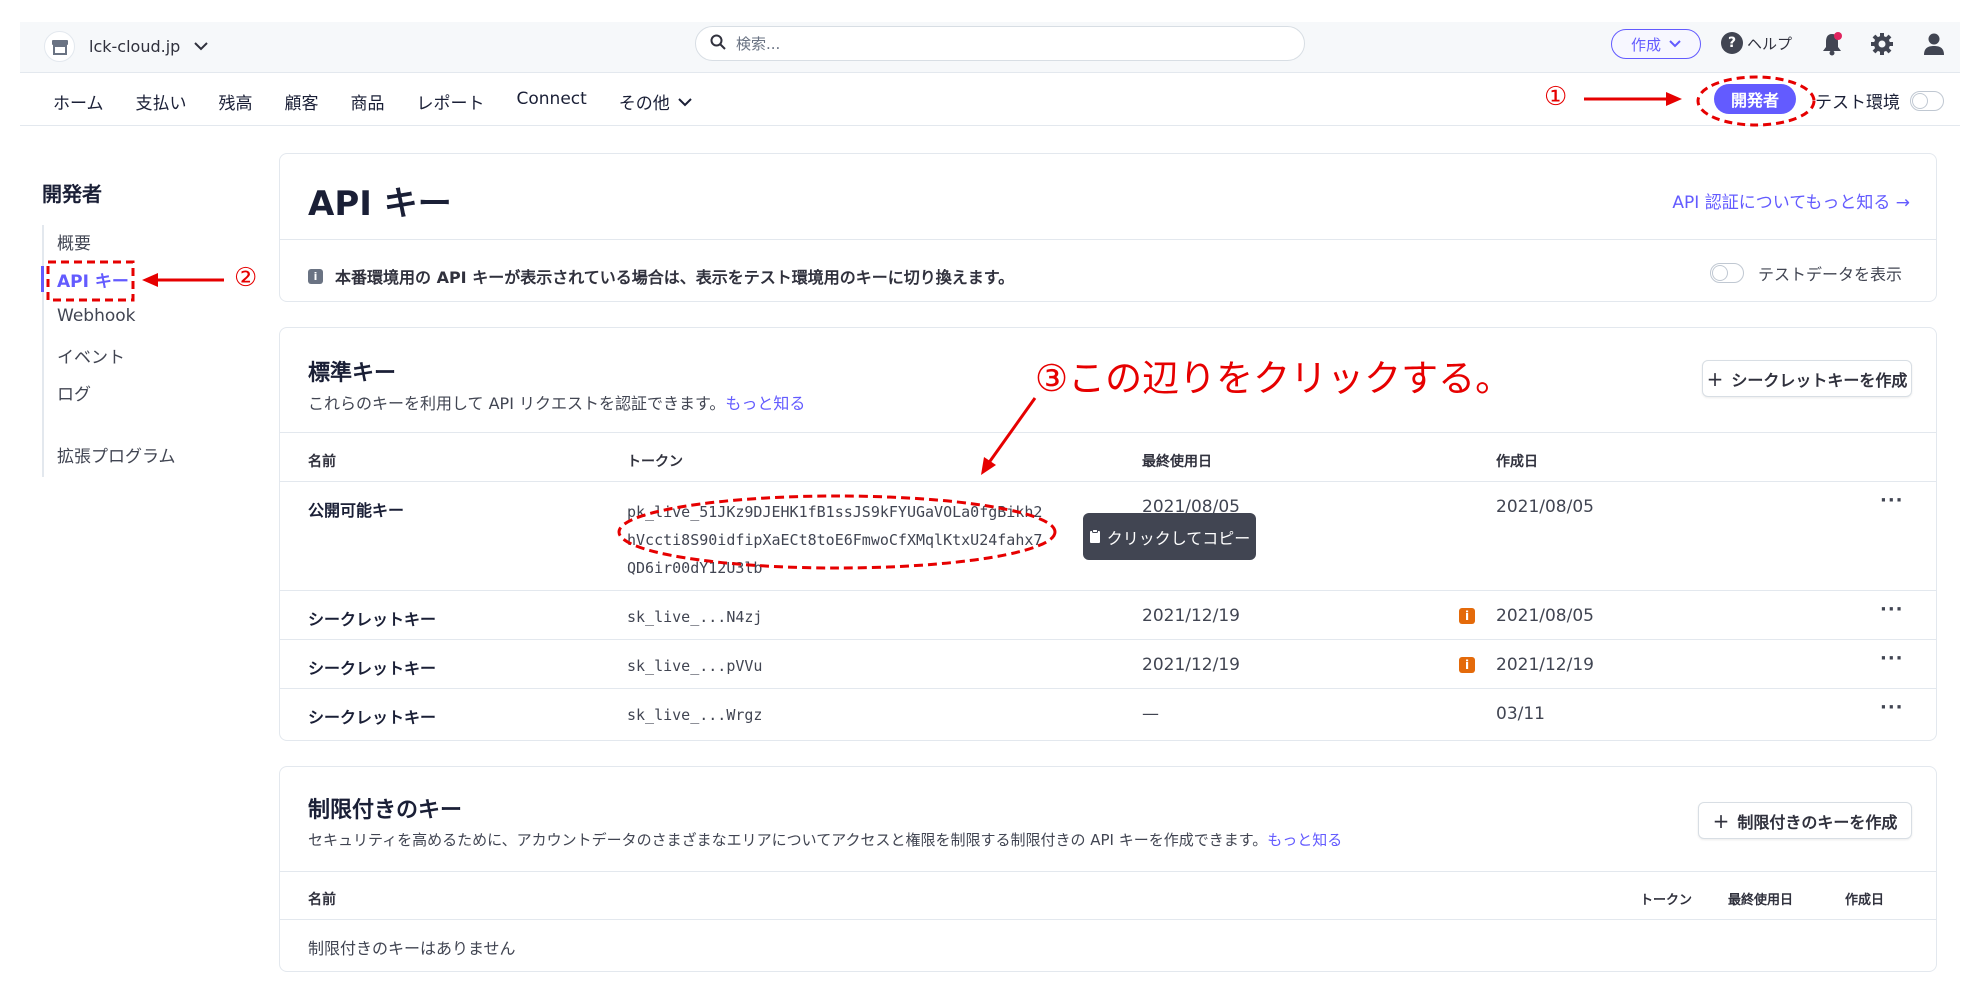 Image resolution: width=1977 pixels, height=989 pixels. What do you see at coordinates (1011, 431) in the screenshot?
I see `annotation-arrow` at bounding box center [1011, 431].